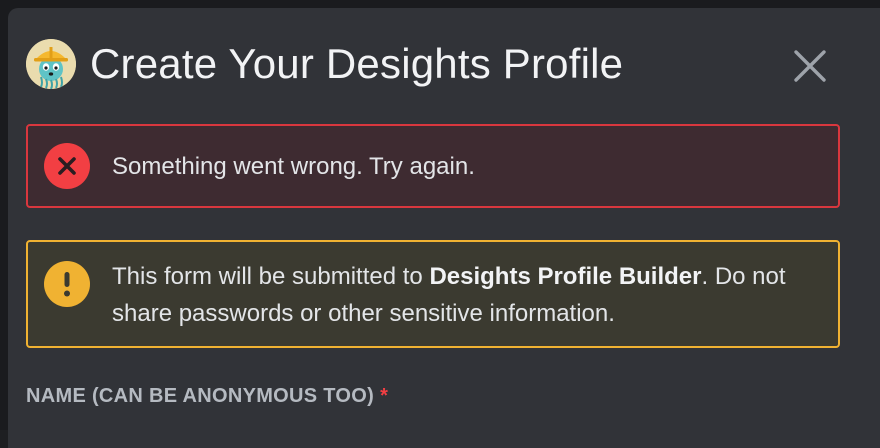 Image resolution: width=880 pixels, height=448 pixels. I want to click on name-label-text: NAME (CAN BE ANONYMOUS TOO), so click(200, 396).